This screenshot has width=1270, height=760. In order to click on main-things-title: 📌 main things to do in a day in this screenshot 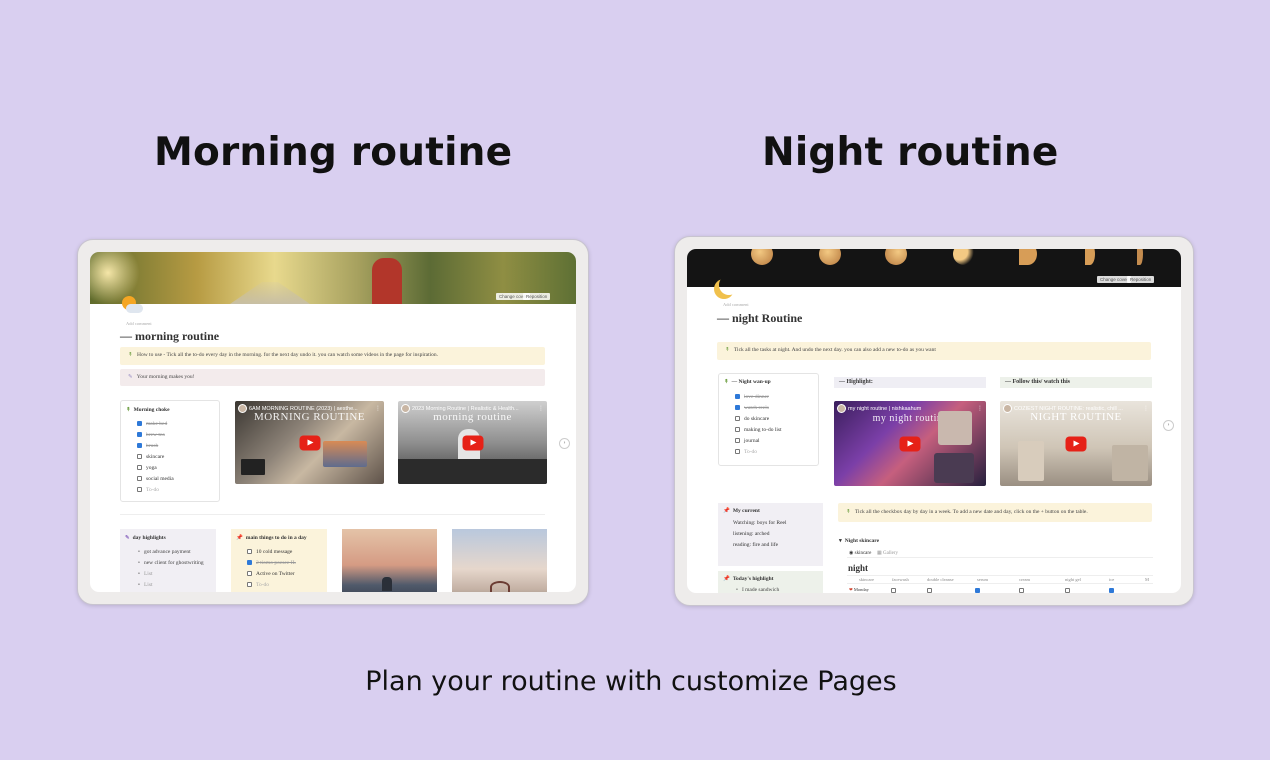, I will do `click(271, 538)`.